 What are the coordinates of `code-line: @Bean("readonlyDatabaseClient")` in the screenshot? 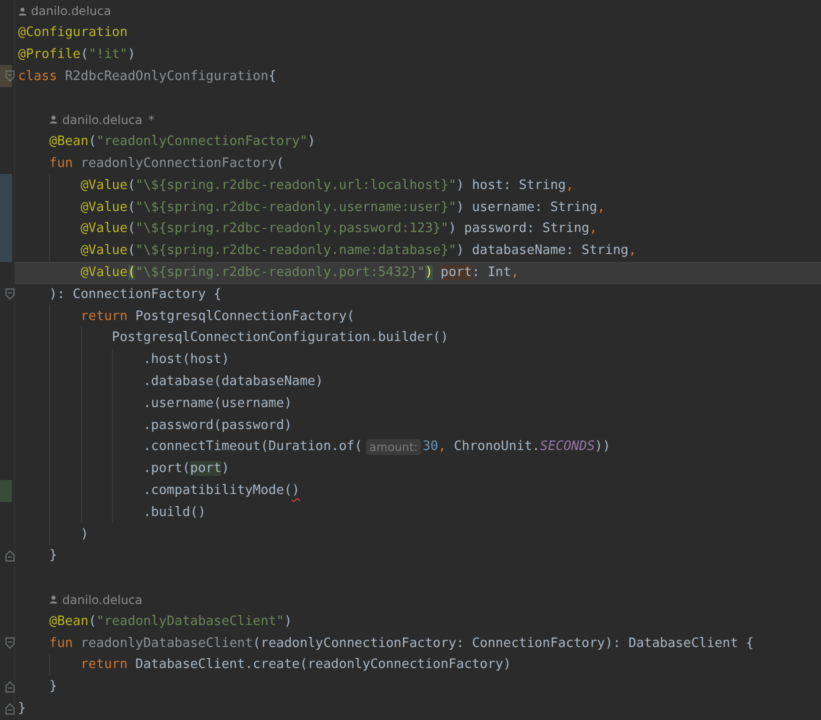 It's located at (170, 621).